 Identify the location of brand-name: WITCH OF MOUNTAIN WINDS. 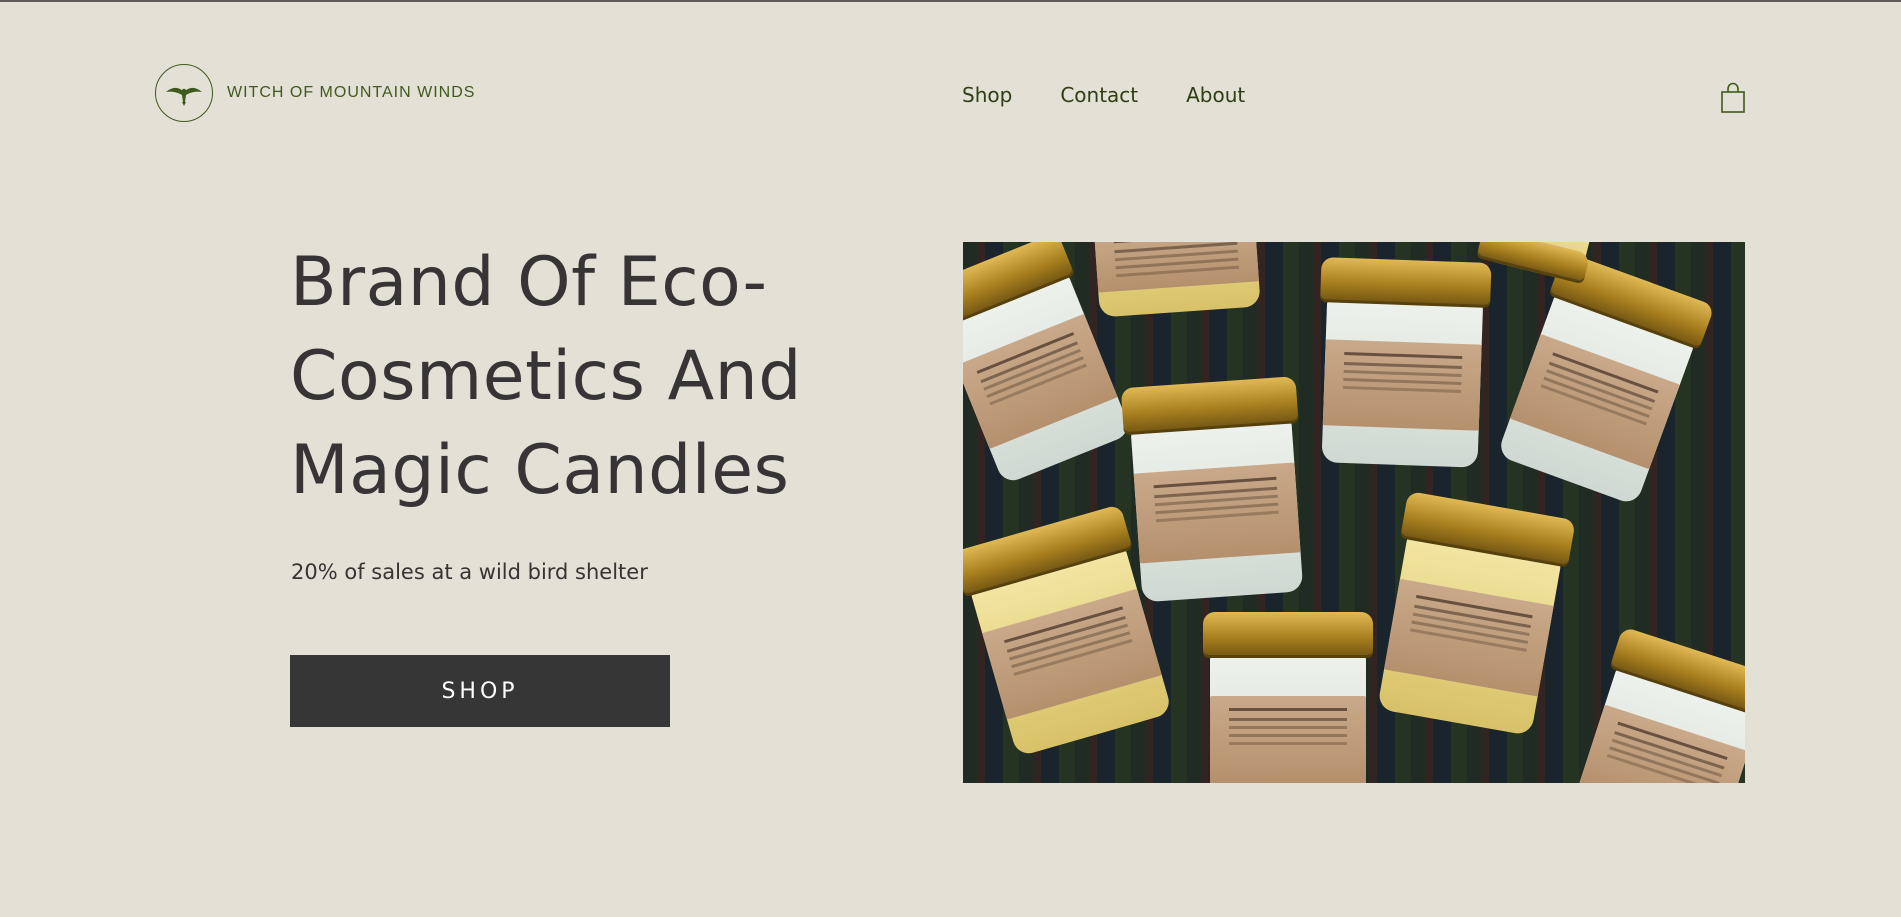
(351, 92).